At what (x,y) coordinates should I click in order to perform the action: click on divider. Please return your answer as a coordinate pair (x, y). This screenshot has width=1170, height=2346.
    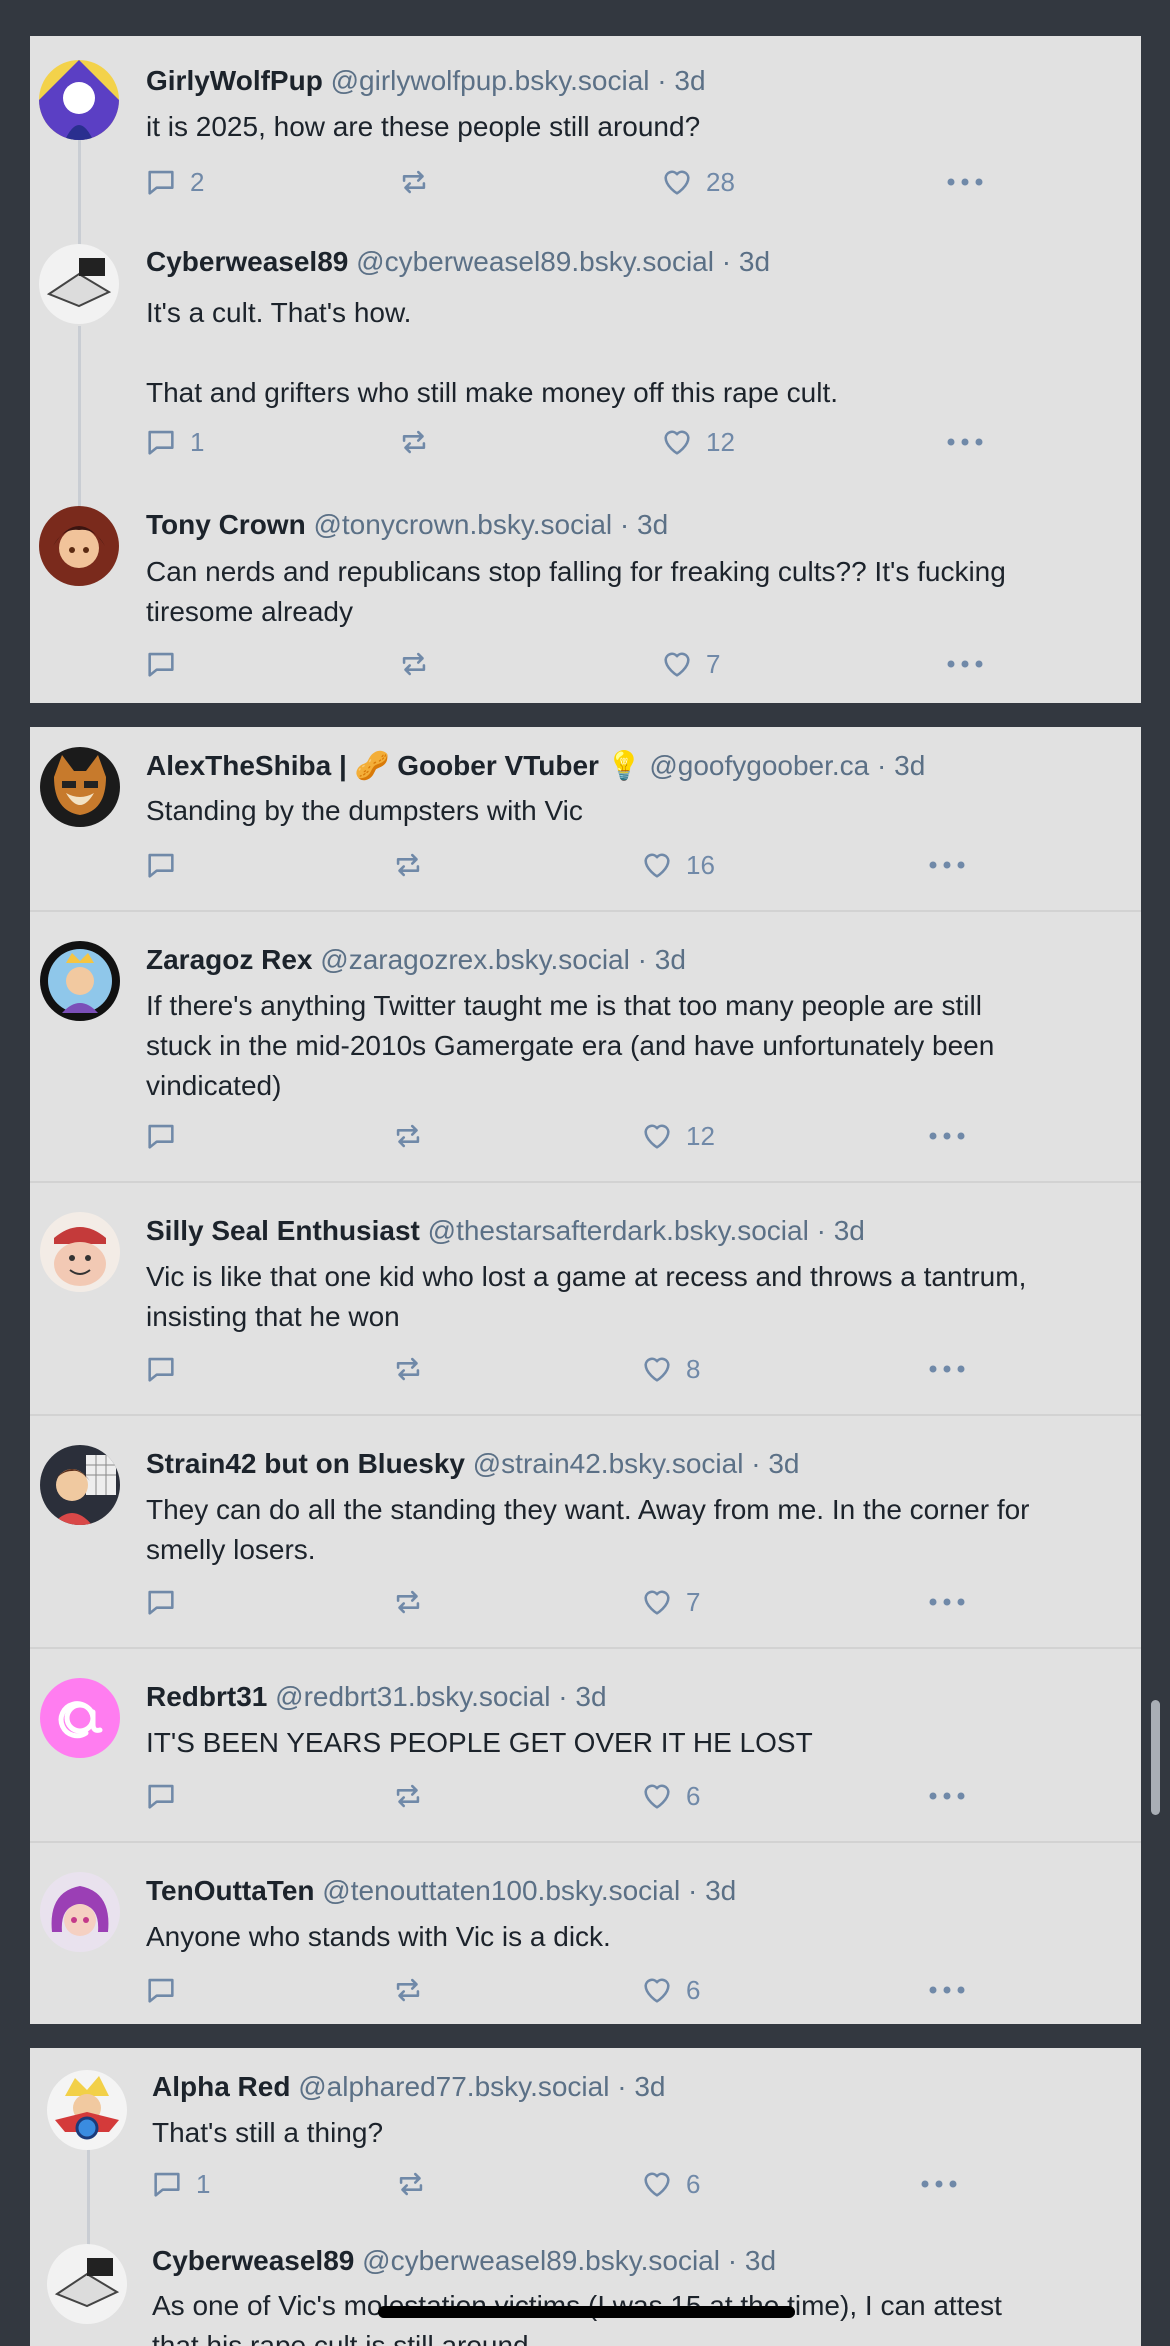
    Looking at the image, I should click on (585, 1648).